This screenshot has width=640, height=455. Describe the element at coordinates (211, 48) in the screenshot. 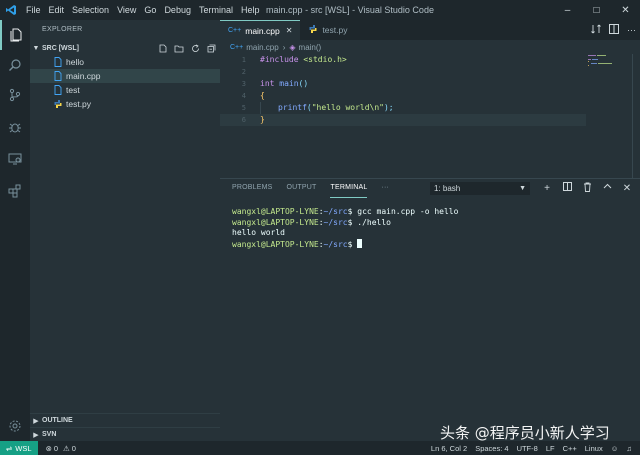

I see `collapse-all-icon` at that location.